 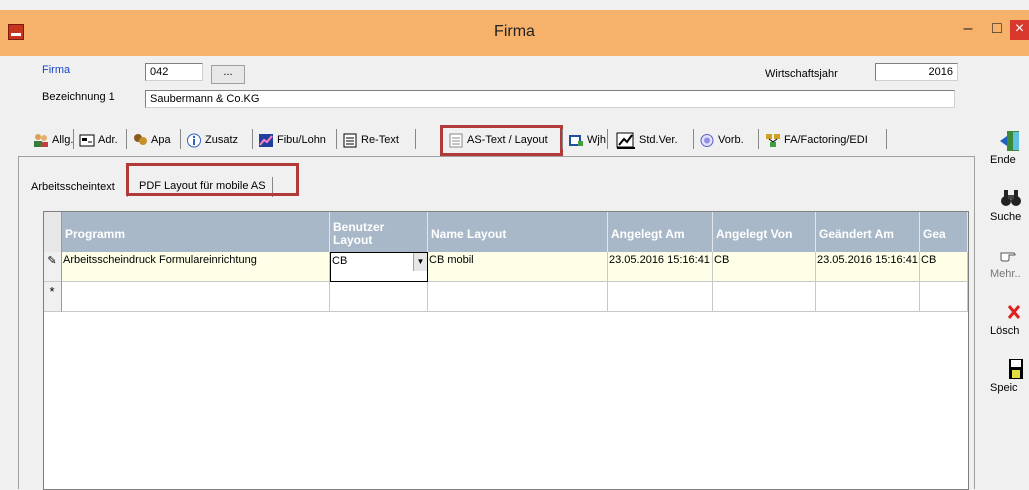 I want to click on cell-geaendert-am, so click(x=868, y=297).